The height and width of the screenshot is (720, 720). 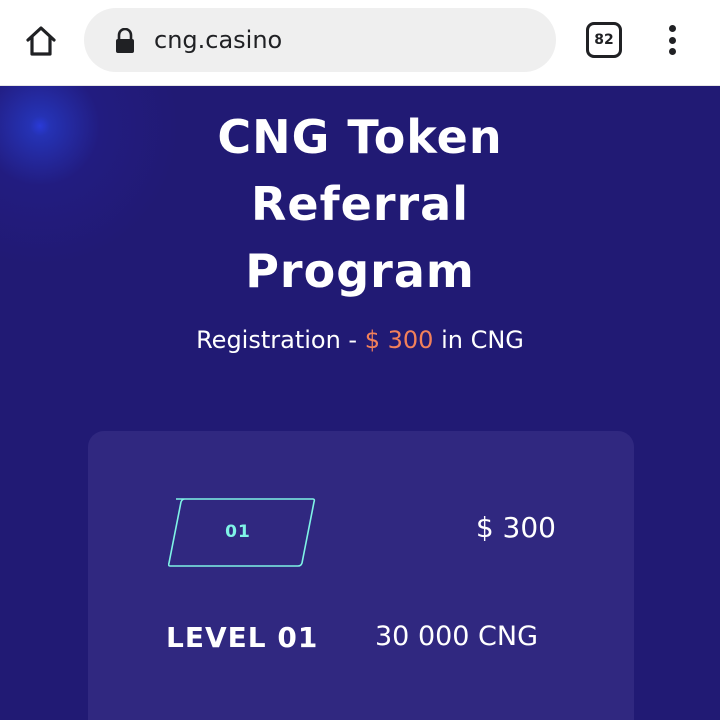 I want to click on lock-icon, so click(x=125, y=40).